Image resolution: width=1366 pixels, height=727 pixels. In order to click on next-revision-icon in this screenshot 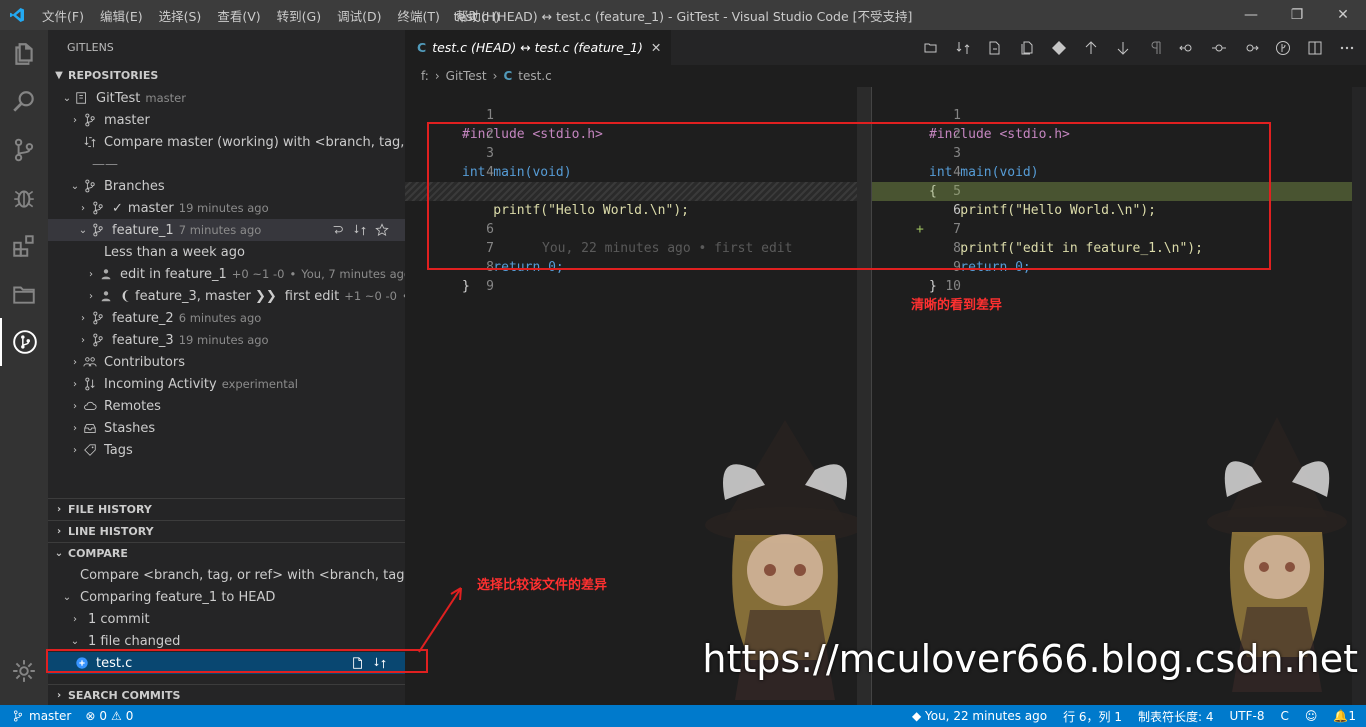, I will do `click(1251, 48)`.